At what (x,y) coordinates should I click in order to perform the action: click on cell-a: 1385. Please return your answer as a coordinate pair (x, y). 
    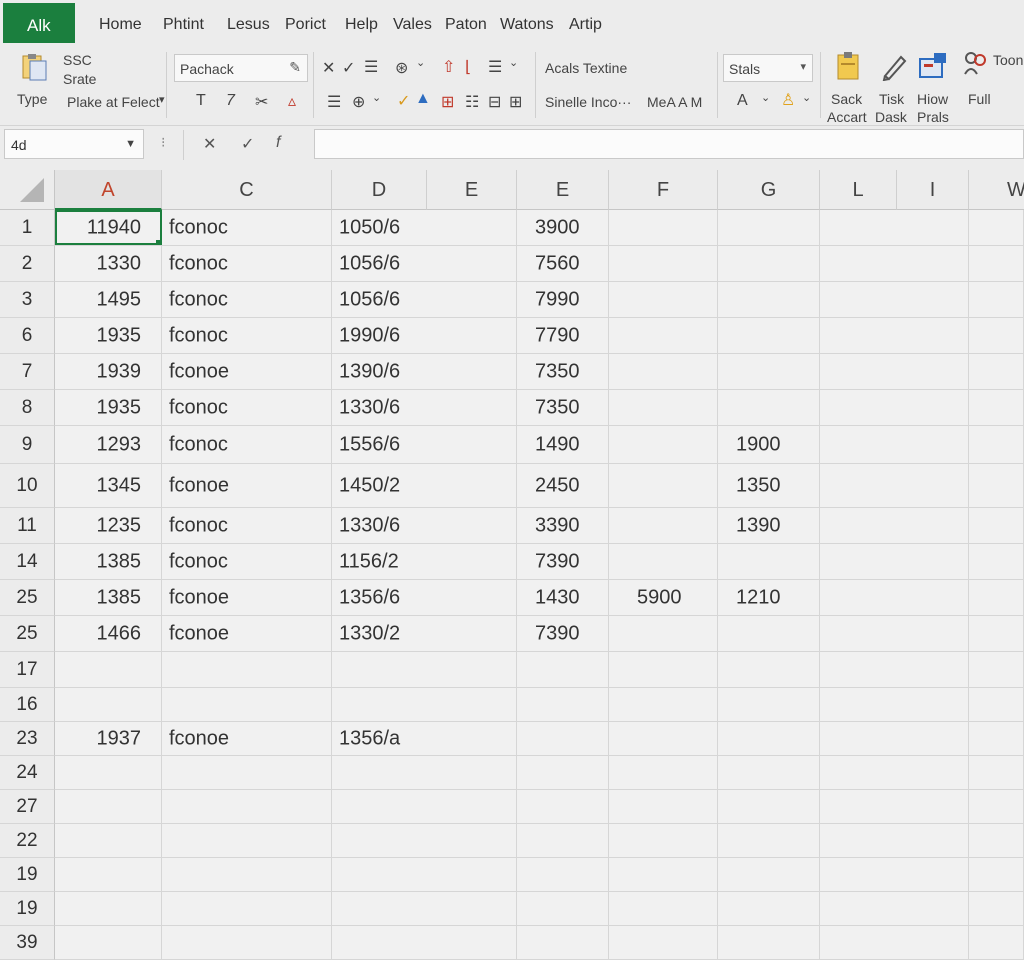
    Looking at the image, I should click on (108, 597).